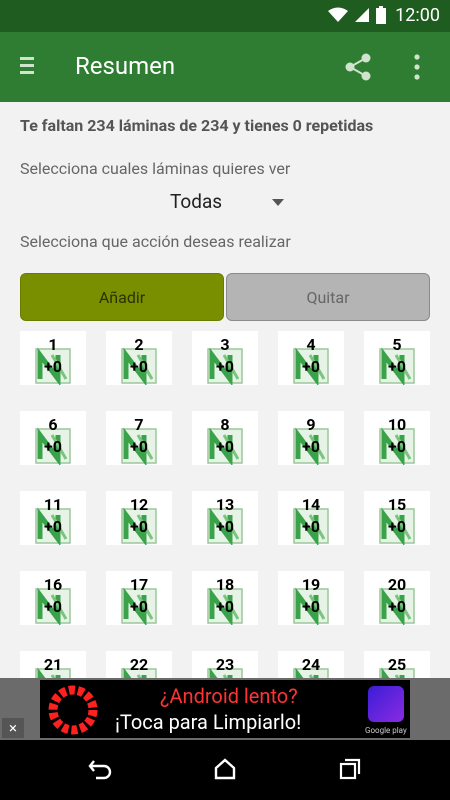 The width and height of the screenshot is (450, 800). Describe the element at coordinates (397, 504) in the screenshot. I see `sticker-number: 15` at that location.